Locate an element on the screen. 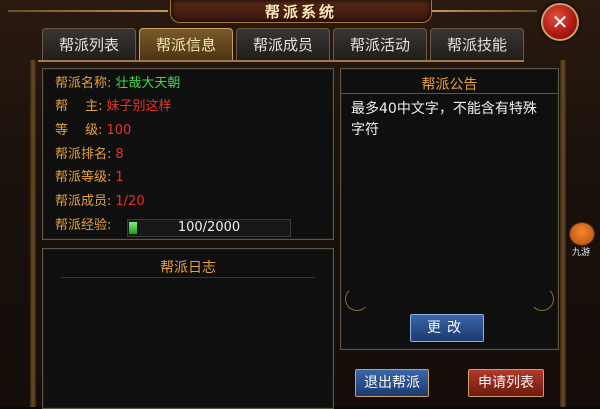 Image resolution: width=600 pixels, height=409 pixels. change-notice-button: 更改 is located at coordinates (447, 328).